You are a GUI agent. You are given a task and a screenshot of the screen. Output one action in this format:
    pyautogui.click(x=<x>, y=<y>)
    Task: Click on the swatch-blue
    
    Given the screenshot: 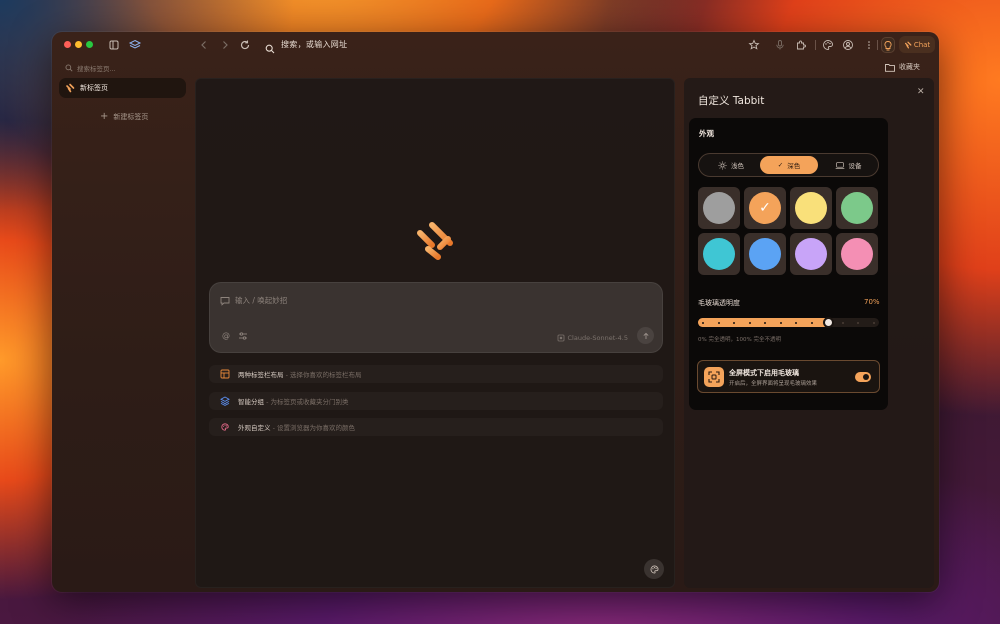 What is the action you would take?
    pyautogui.click(x=765, y=254)
    